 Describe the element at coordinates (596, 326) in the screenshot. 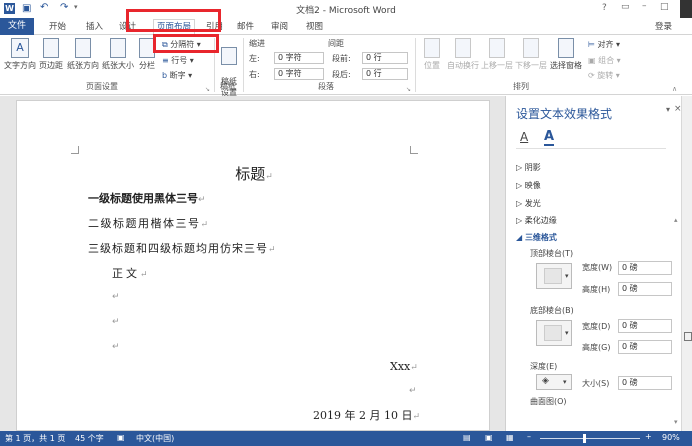

I see `bottom-width-label: 宽度(D)` at that location.